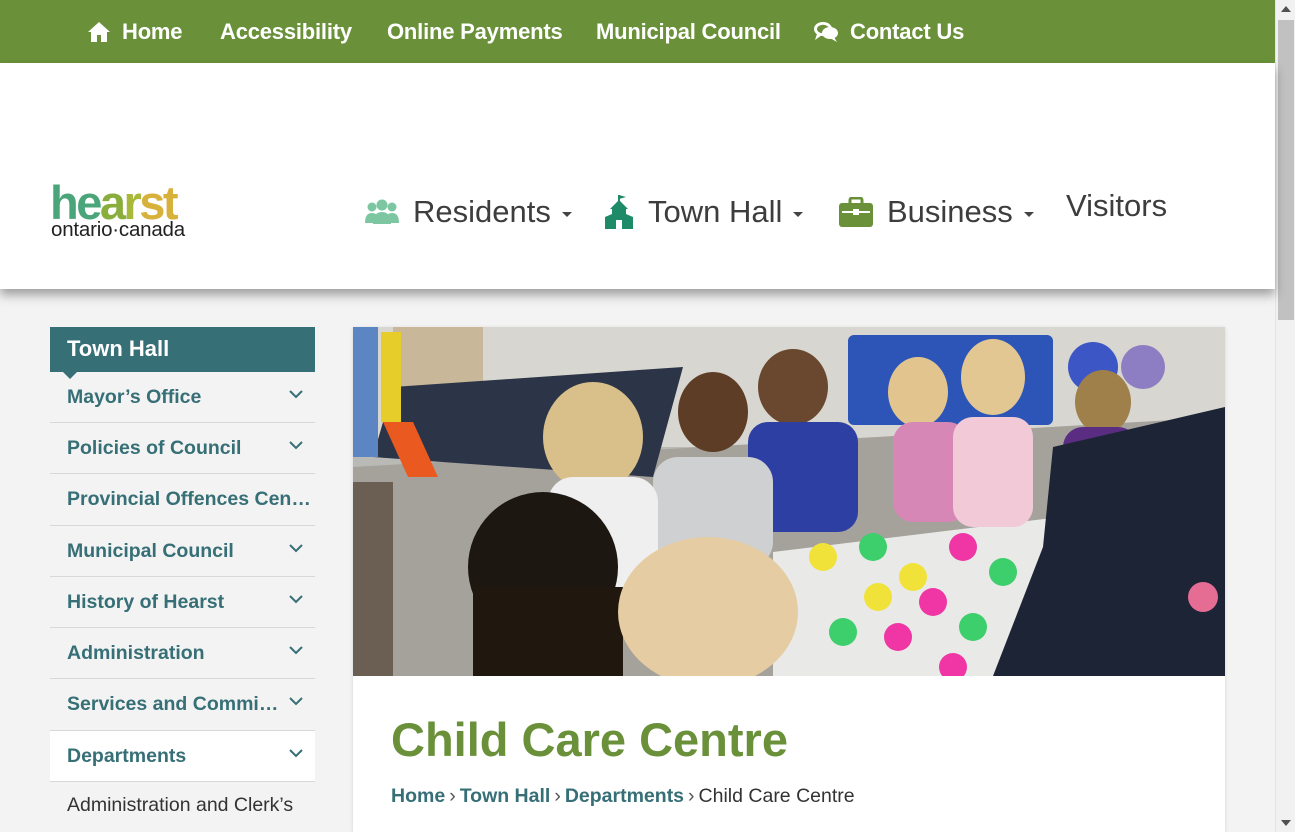  I want to click on sidebar-item-services-and-committees: Services and Committees, so click(182, 705).